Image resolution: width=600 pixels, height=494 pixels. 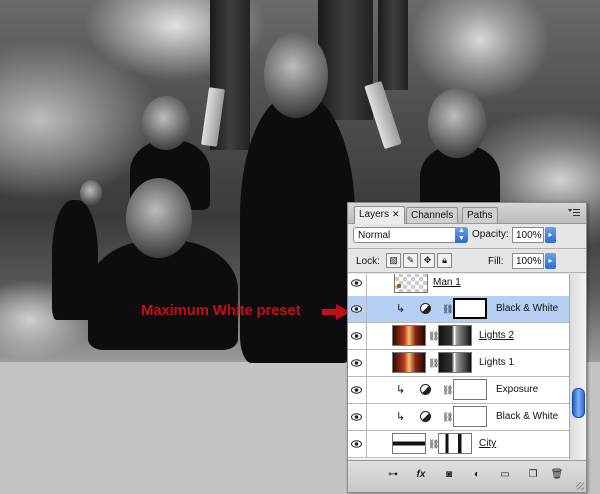 I want to click on layer-name: Lights 1, so click(x=496, y=362).